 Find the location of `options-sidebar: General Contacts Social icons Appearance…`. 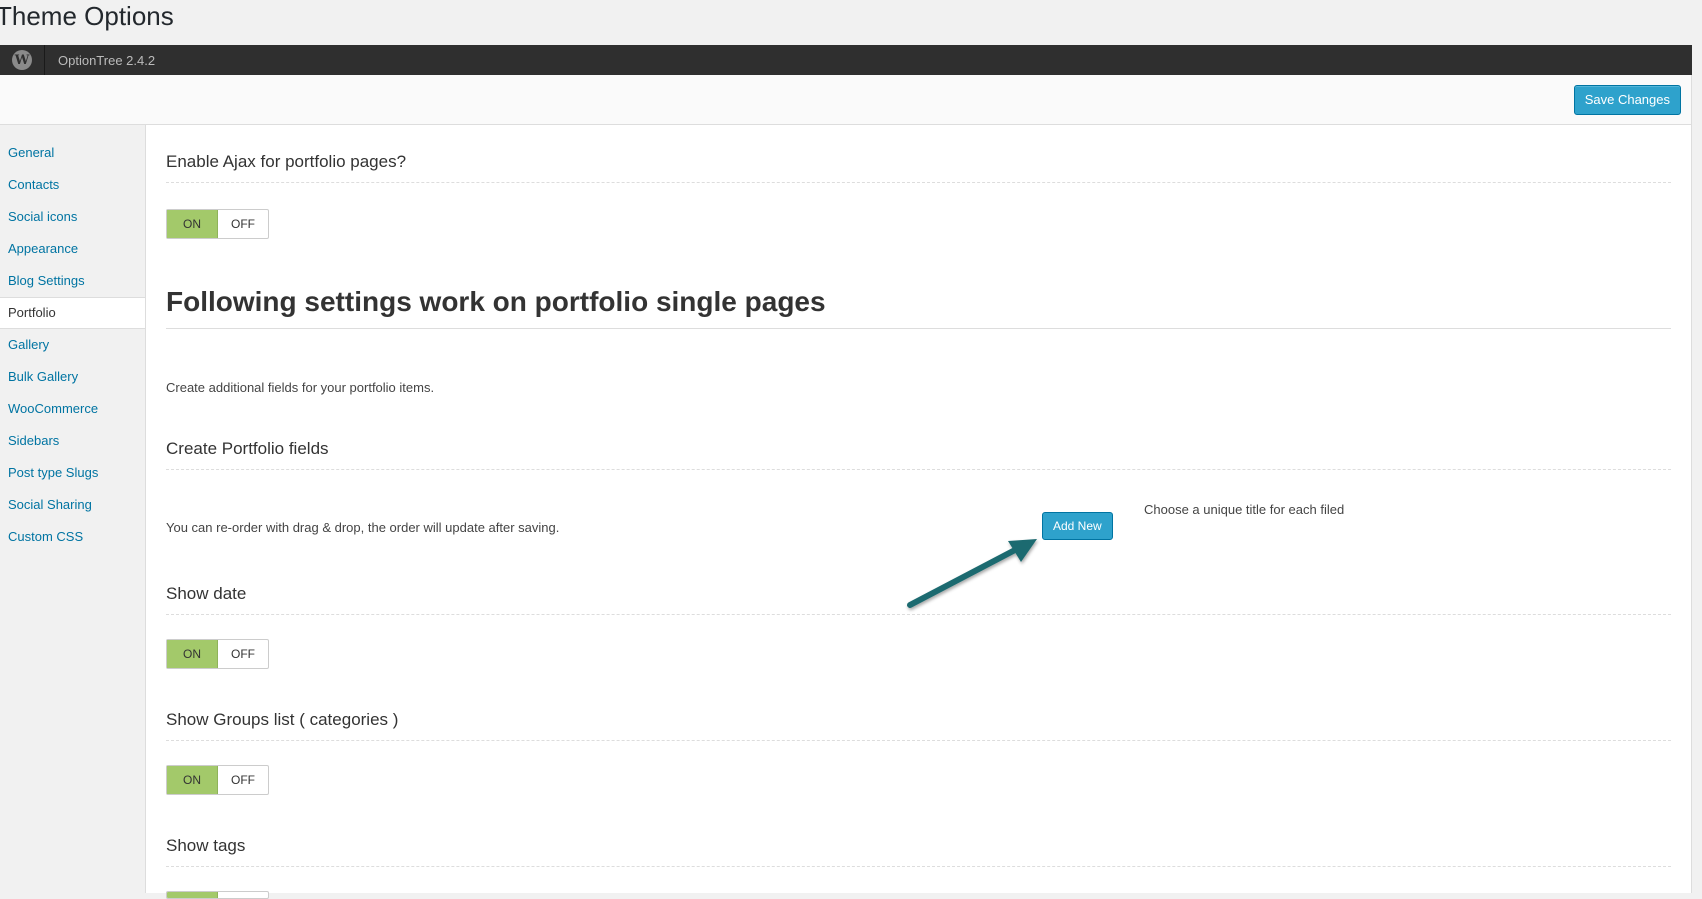

options-sidebar: General Contacts Social icons Appearance… is located at coordinates (73, 509).